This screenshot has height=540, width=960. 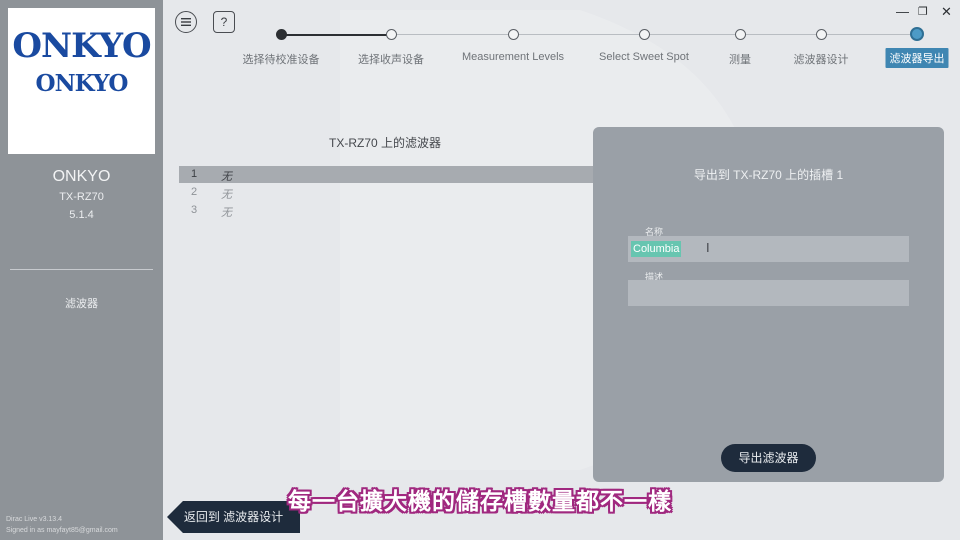 What do you see at coordinates (654, 34) in the screenshot?
I see `stepper-track-line` at bounding box center [654, 34].